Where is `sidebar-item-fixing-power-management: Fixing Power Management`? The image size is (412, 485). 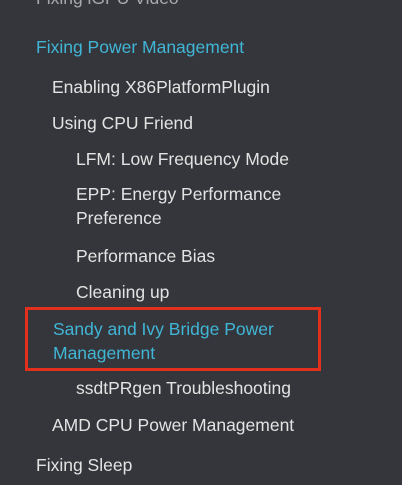
sidebar-item-fixing-power-management: Fixing Power Management is located at coordinates (140, 47).